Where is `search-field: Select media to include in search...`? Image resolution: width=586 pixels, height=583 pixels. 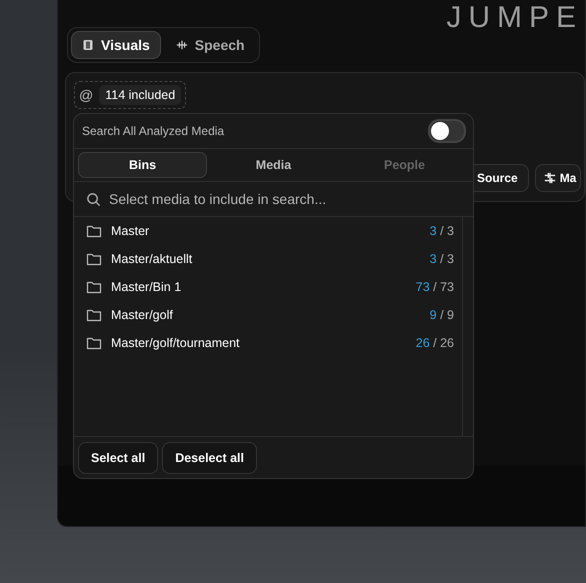 search-field: Select media to include in search... is located at coordinates (285, 199).